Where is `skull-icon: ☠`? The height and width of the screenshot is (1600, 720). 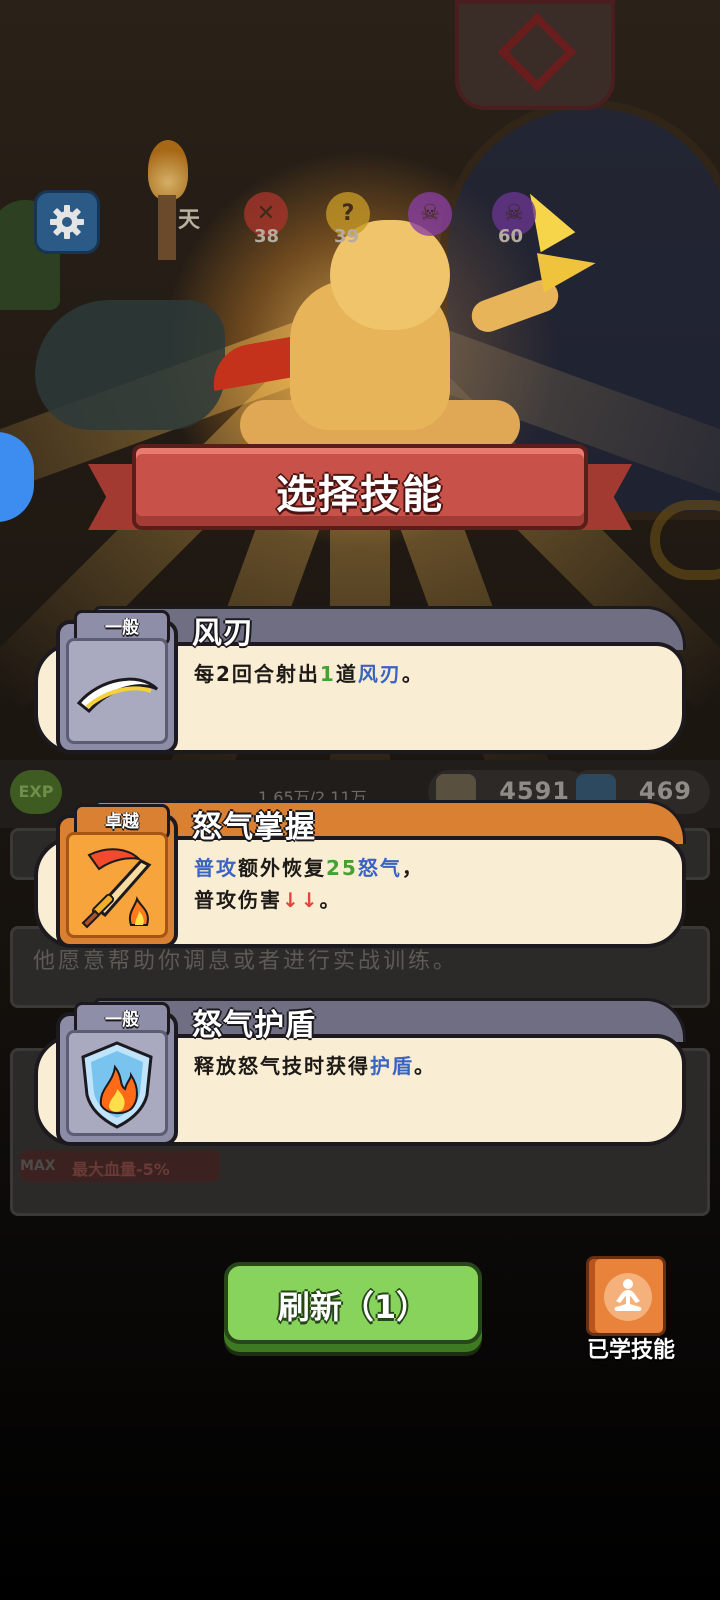
skull-icon: ☠ is located at coordinates (430, 214).